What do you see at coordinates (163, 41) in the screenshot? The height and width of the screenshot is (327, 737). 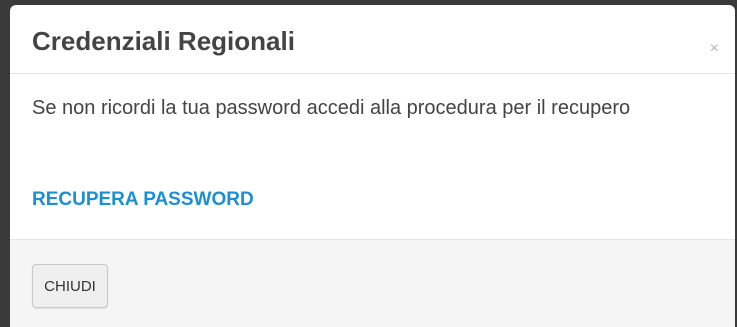 I see `modal-title: Credenziali Regionali` at bounding box center [163, 41].